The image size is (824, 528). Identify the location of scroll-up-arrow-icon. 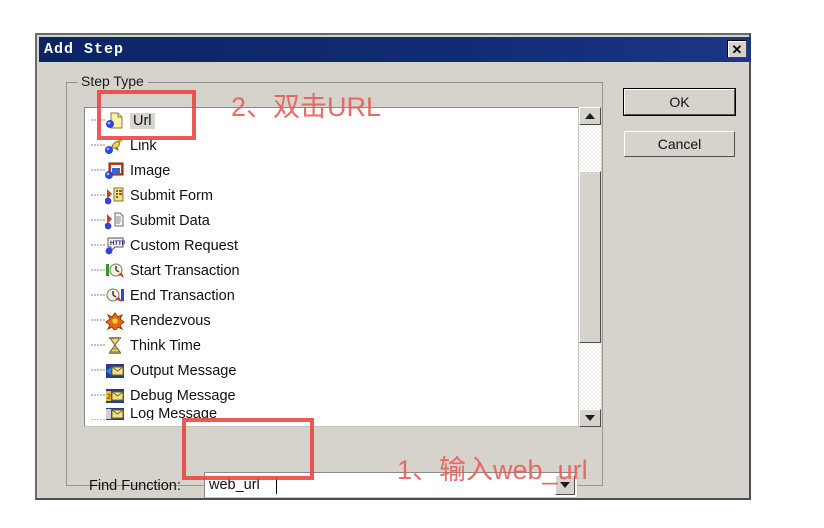
(590, 116).